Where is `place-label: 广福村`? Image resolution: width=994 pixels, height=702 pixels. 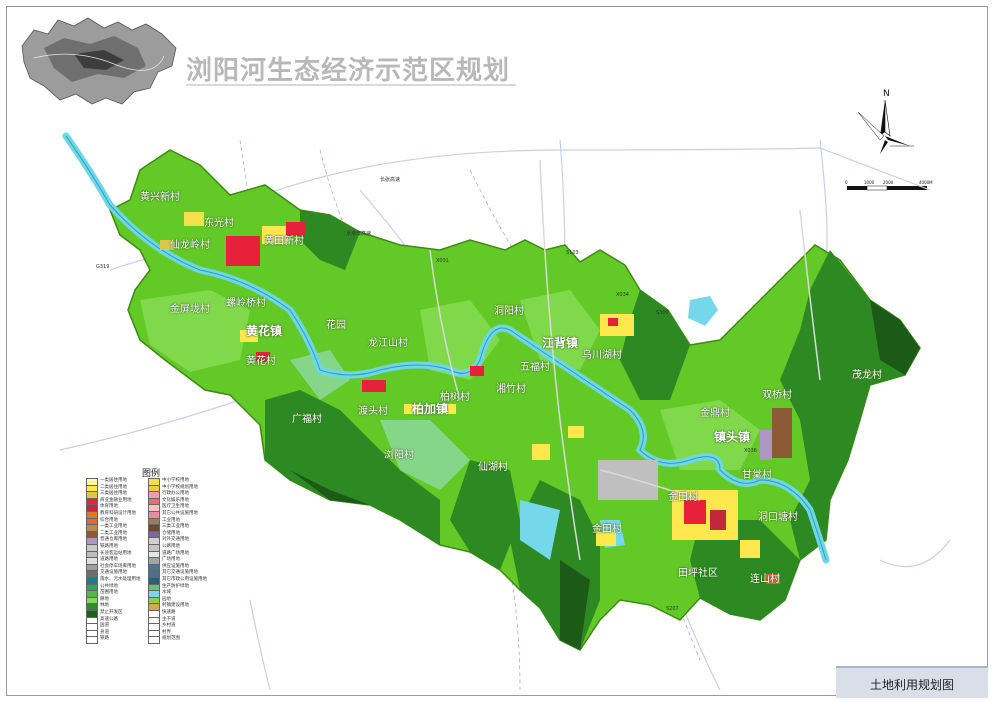 place-label: 广福村 is located at coordinates (307, 419).